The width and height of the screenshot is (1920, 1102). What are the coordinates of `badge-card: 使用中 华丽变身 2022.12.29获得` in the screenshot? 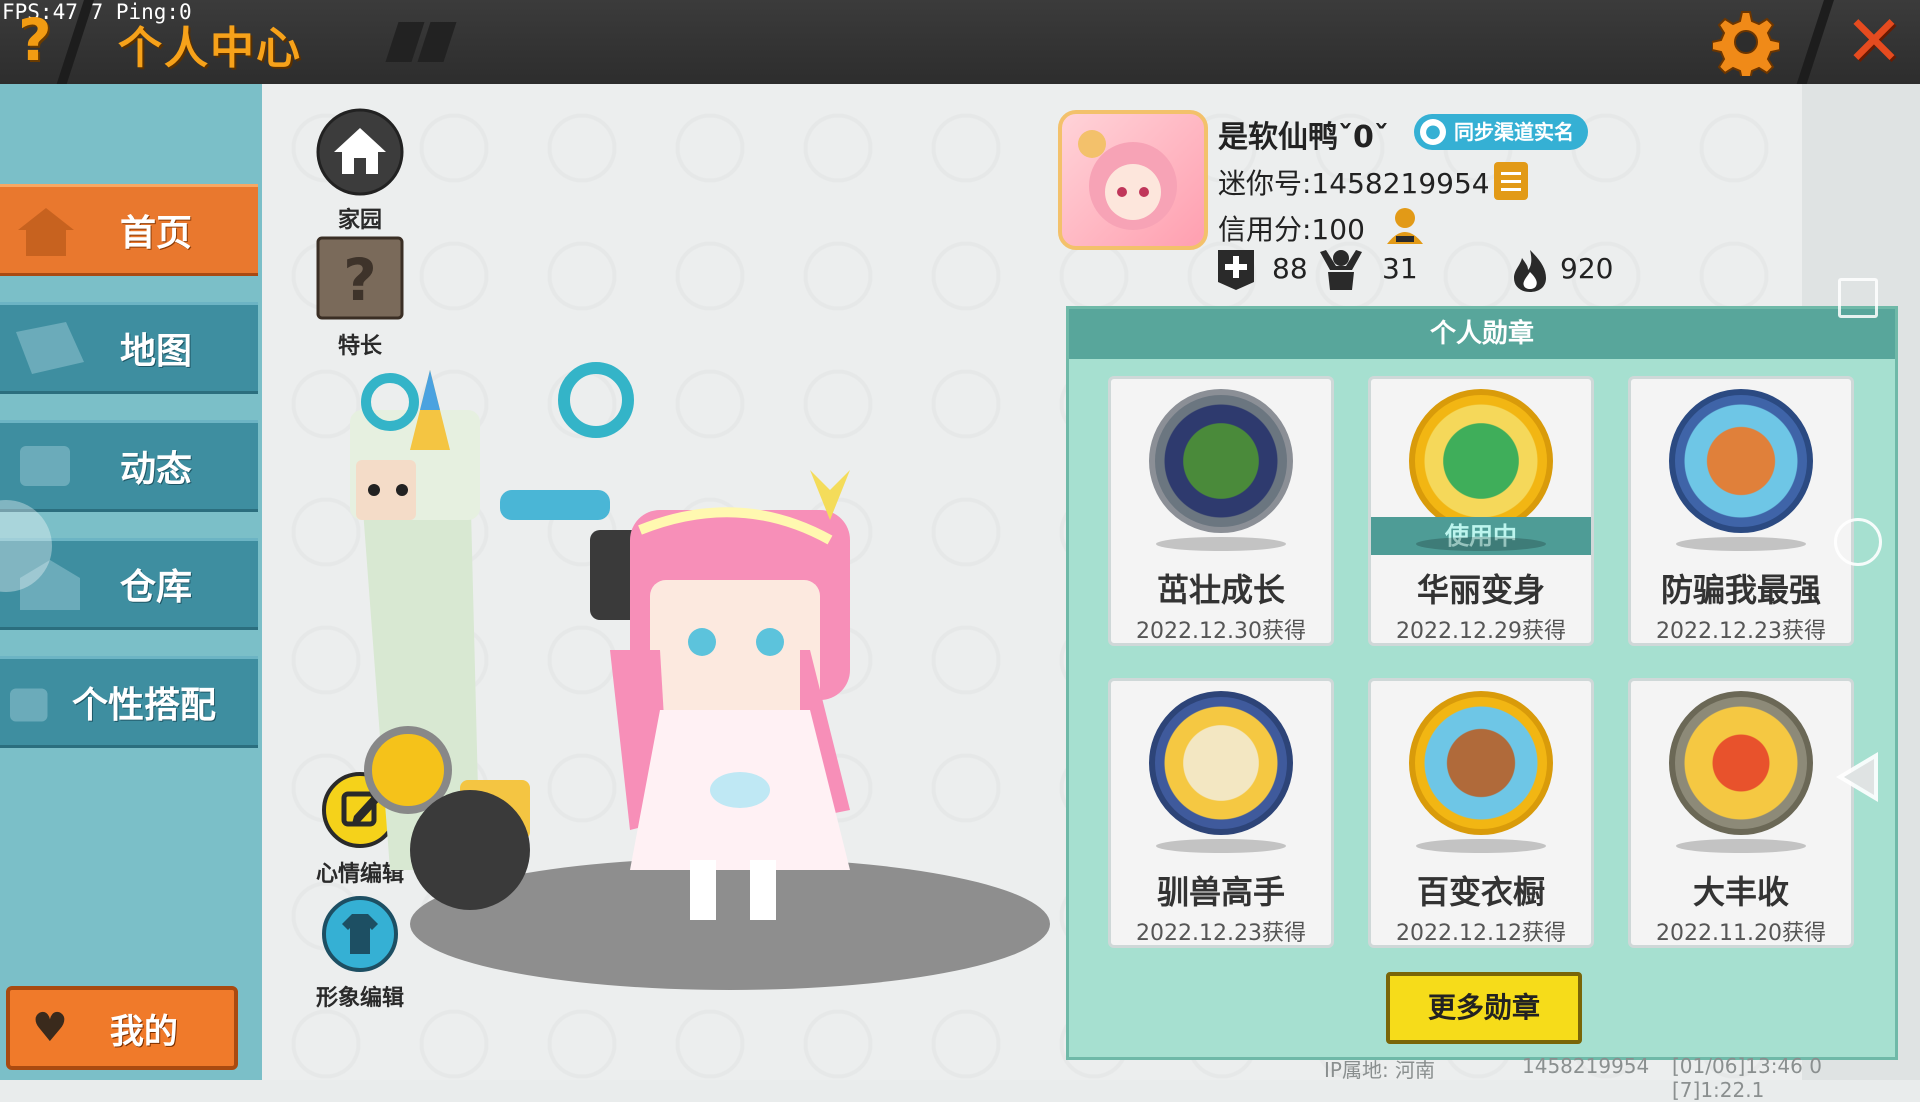 It's located at (1481, 511).